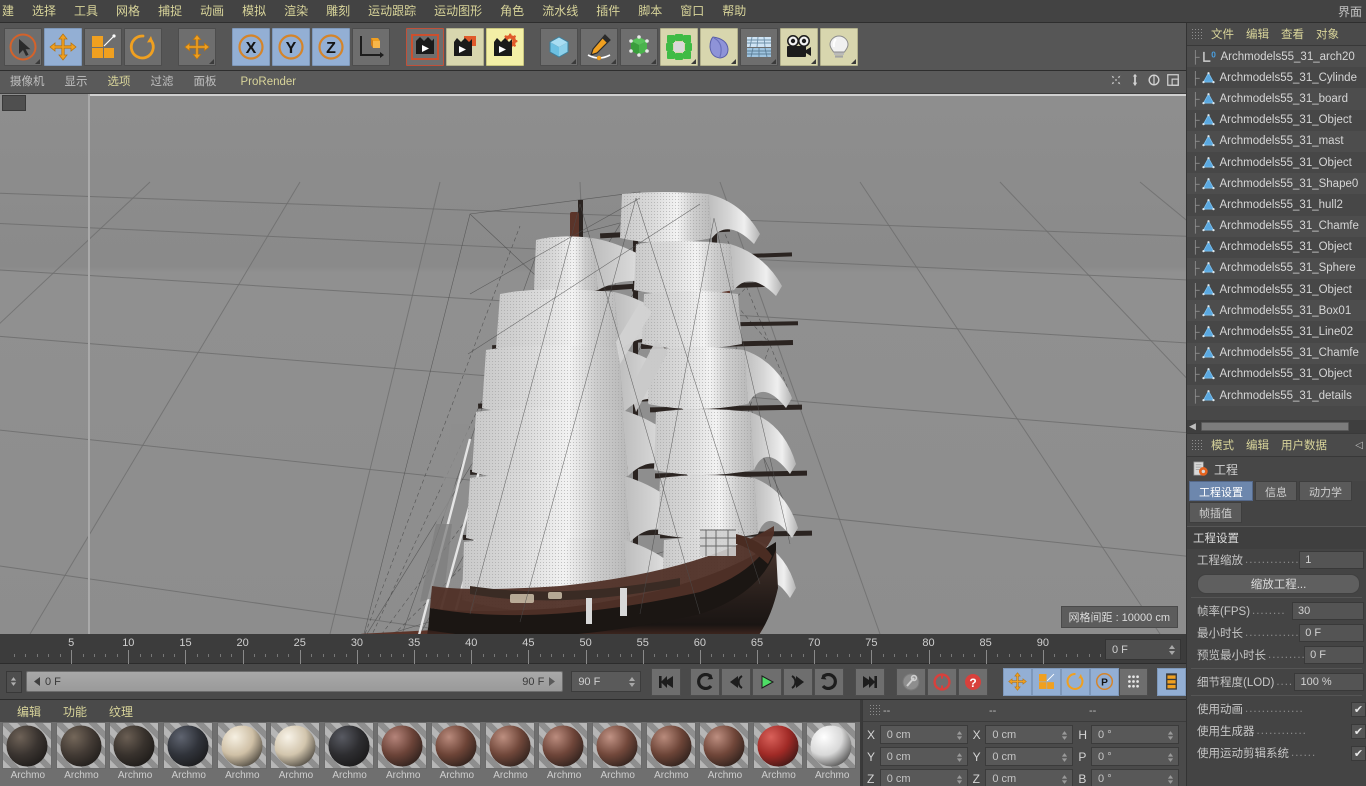  I want to click on attribute-menu-2: 用户数据, so click(1304, 445).